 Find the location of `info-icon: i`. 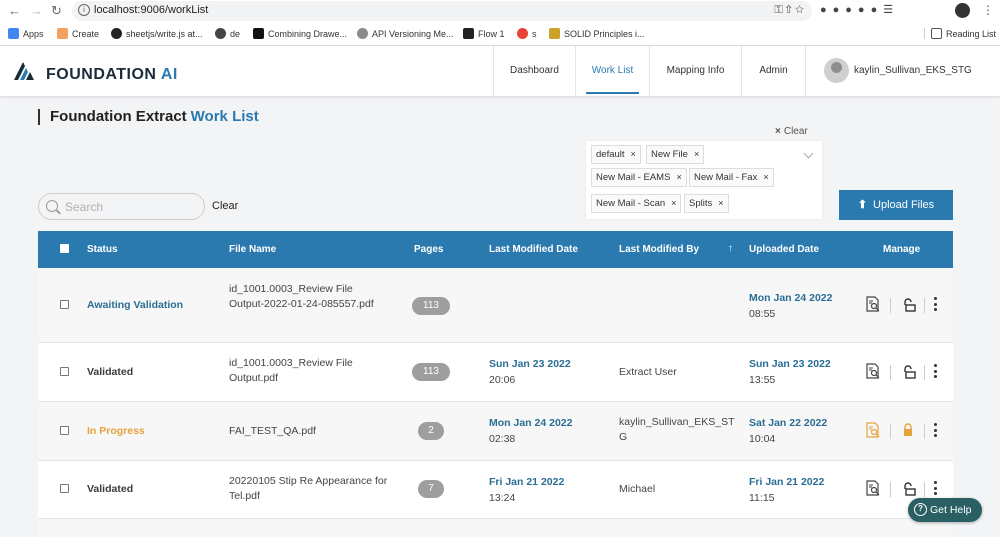

info-icon: i is located at coordinates (84, 10).